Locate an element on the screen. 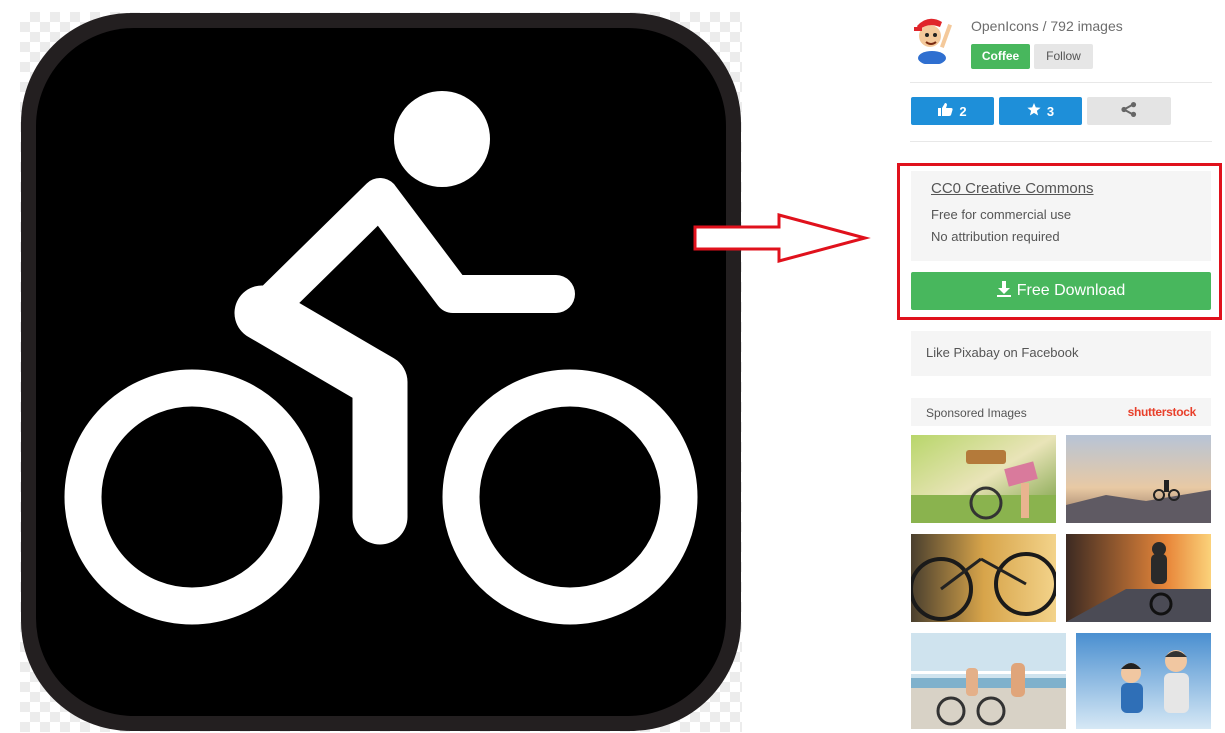  share-icon is located at coordinates (1129, 111).